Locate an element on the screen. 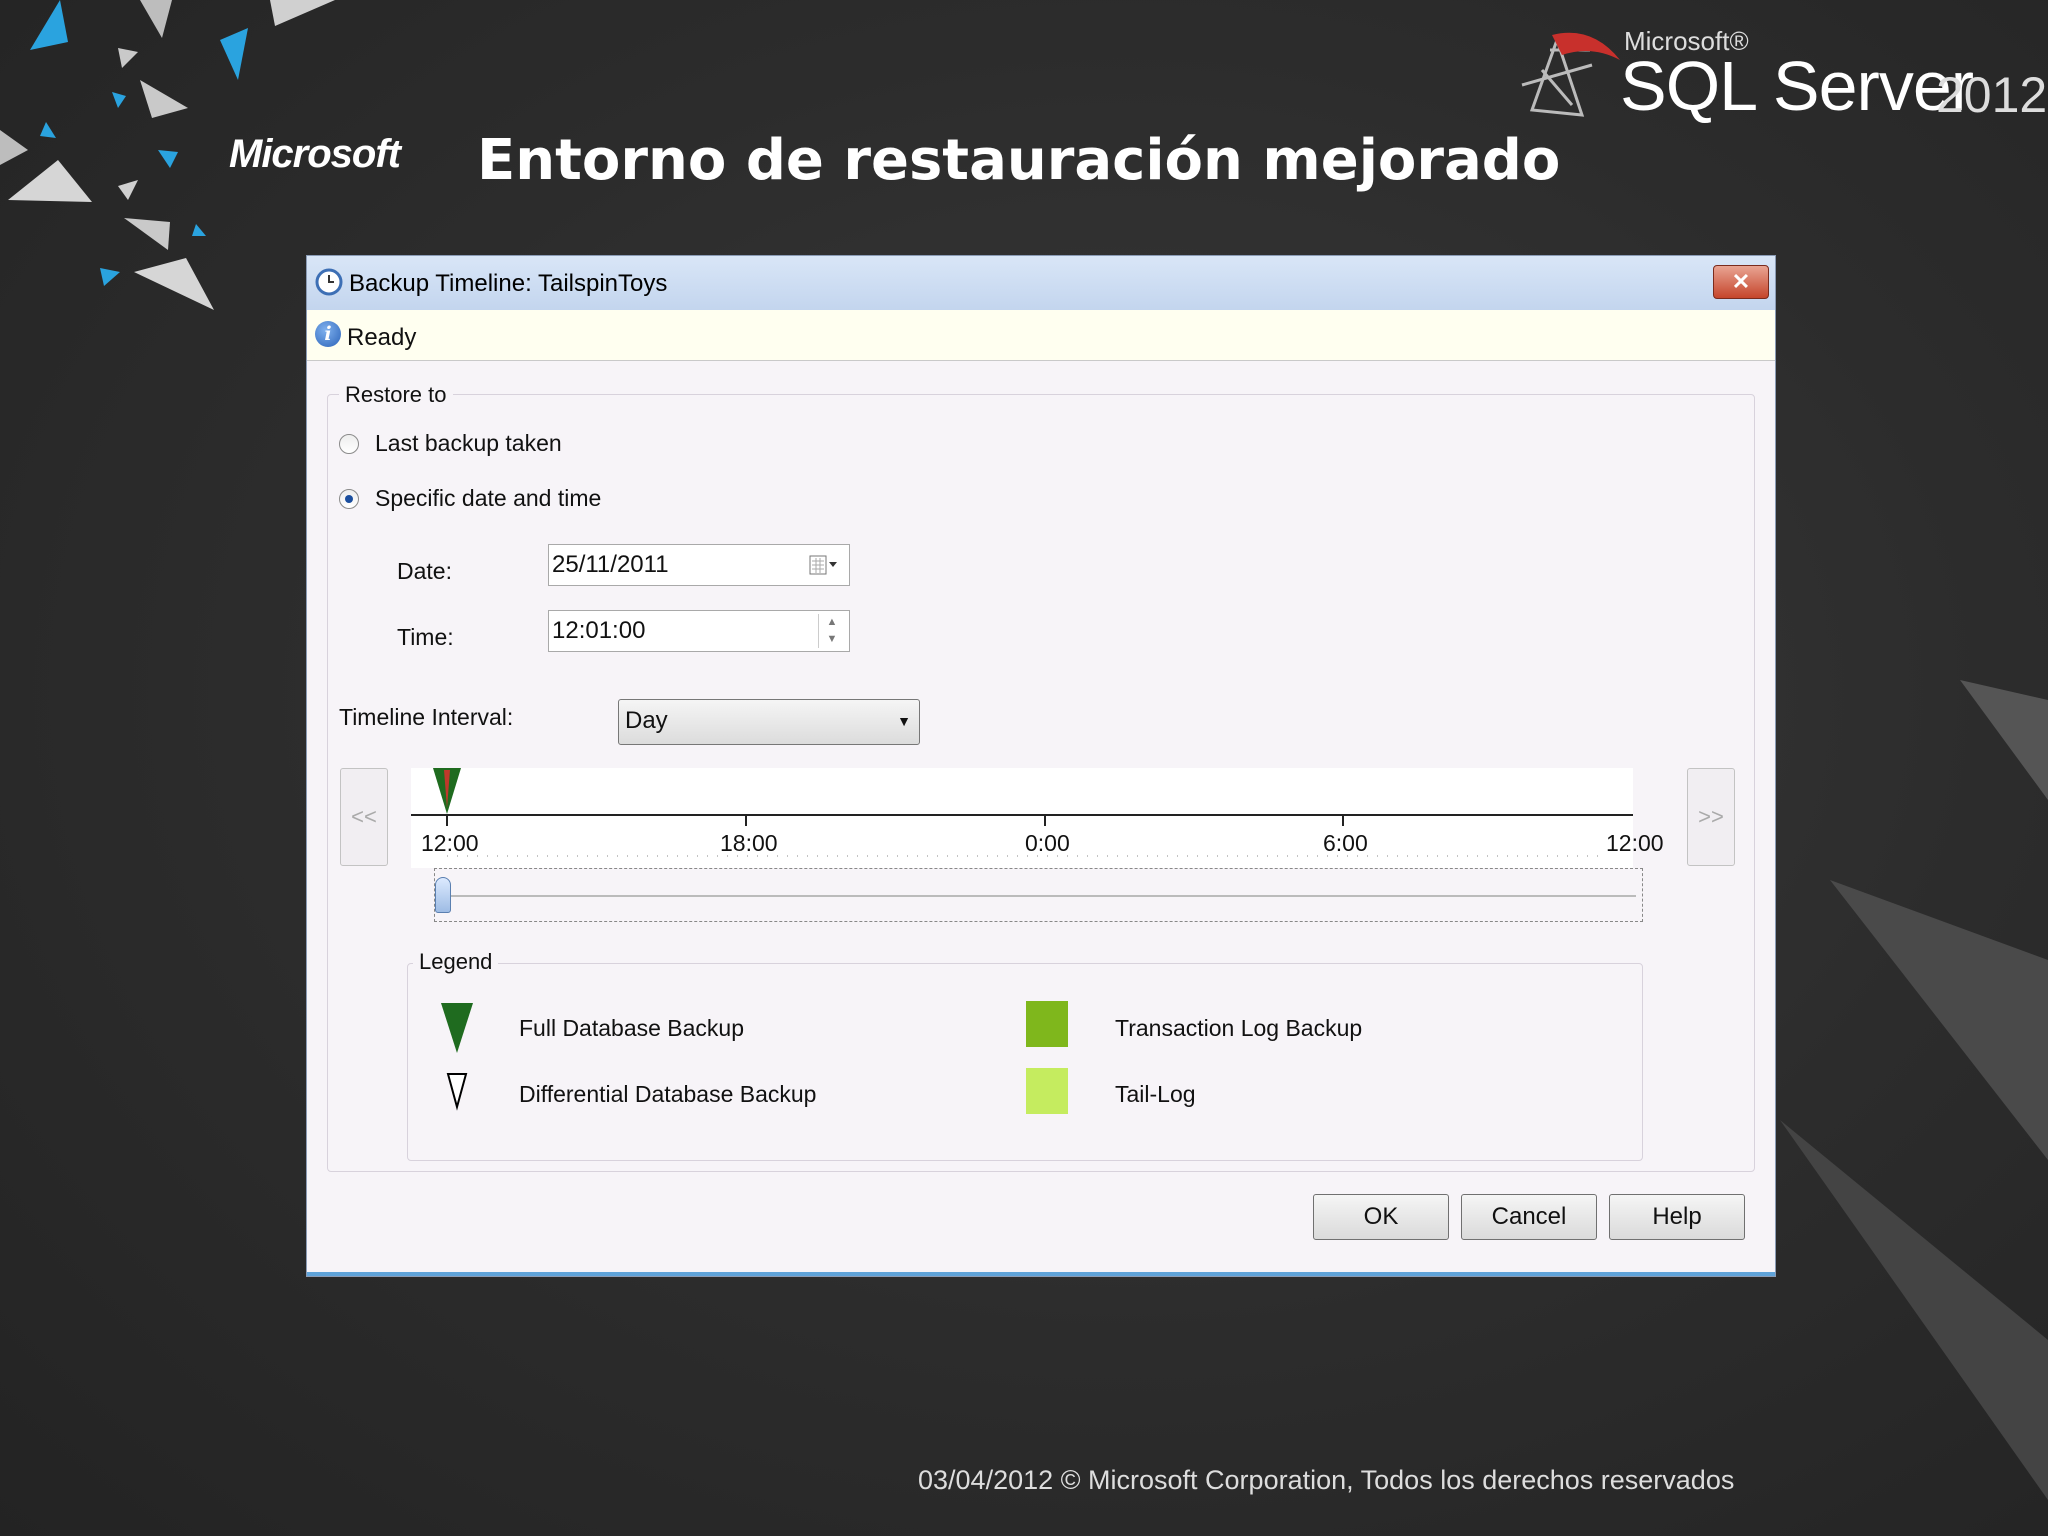 The width and height of the screenshot is (2048, 1536). product-year: 2012 is located at coordinates (1992, 95).